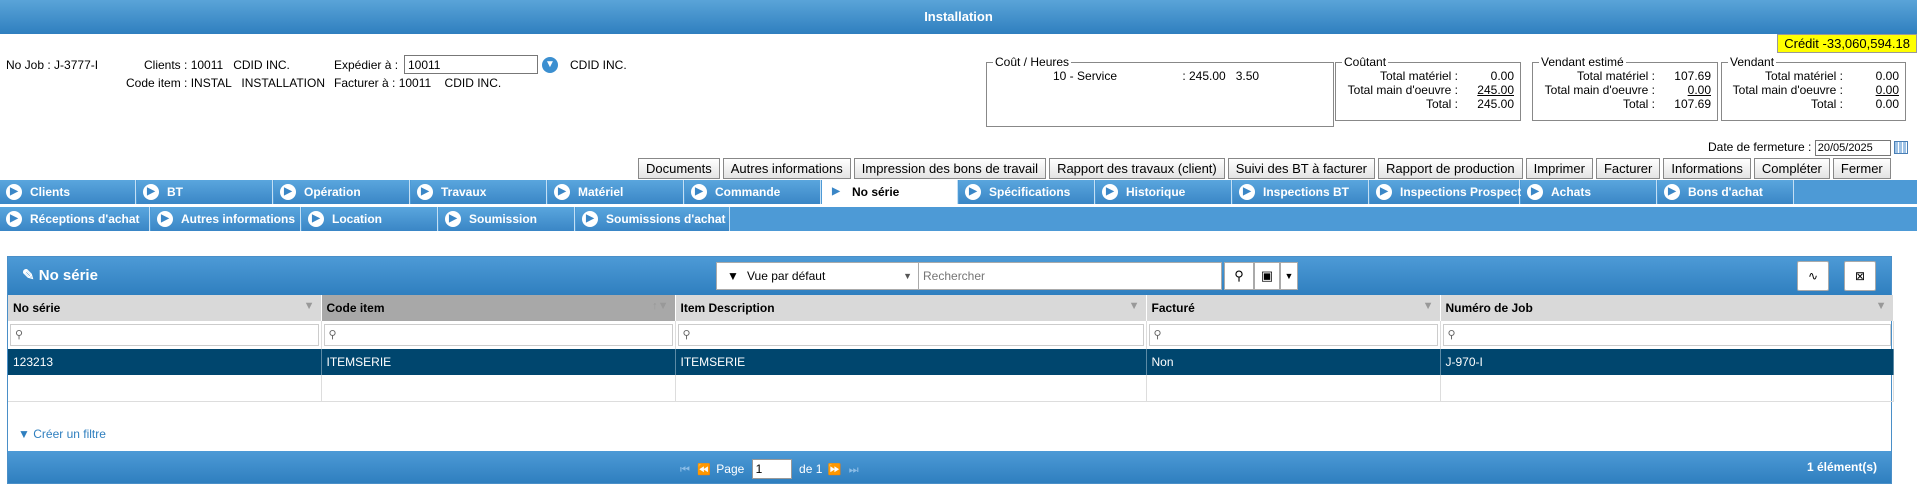 Image resolution: width=1917 pixels, height=490 pixels. What do you see at coordinates (226, 219) in the screenshot?
I see `tab-autres-informations: ▶ Autres informations` at bounding box center [226, 219].